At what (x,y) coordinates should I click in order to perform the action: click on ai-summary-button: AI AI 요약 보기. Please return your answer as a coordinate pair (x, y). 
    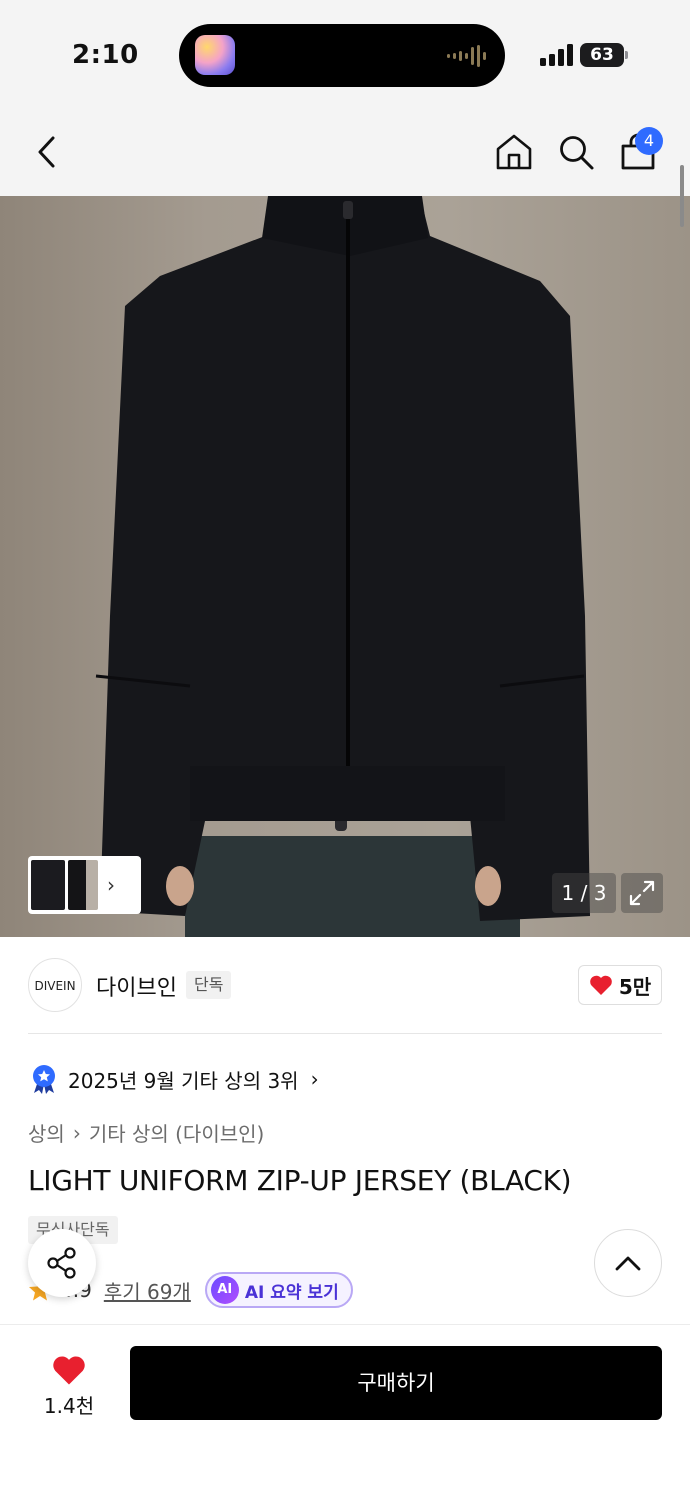
    Looking at the image, I should click on (278, 1290).